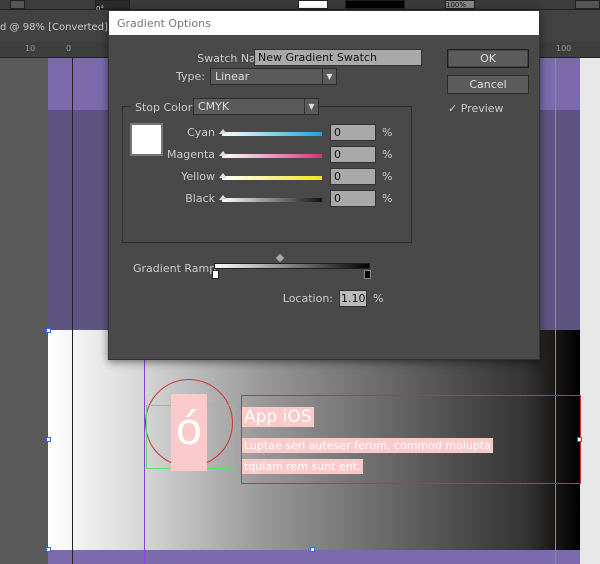  What do you see at coordinates (214, 106) in the screenshot?
I see `stop-color-value: CMYK` at bounding box center [214, 106].